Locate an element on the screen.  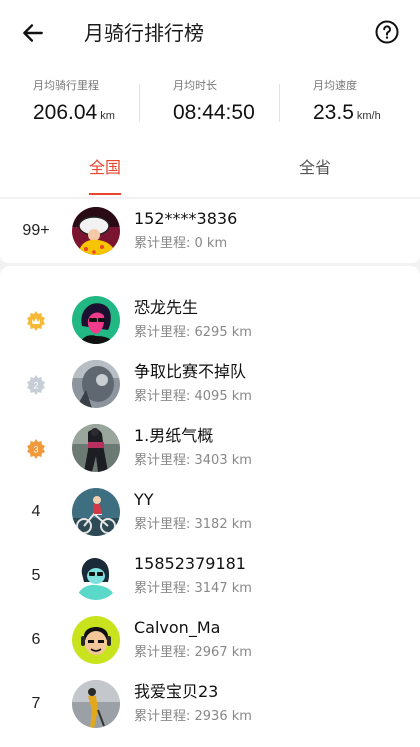
stat-avg-speed: 月均速度 23.5 km/h is located at coordinates (347, 103).